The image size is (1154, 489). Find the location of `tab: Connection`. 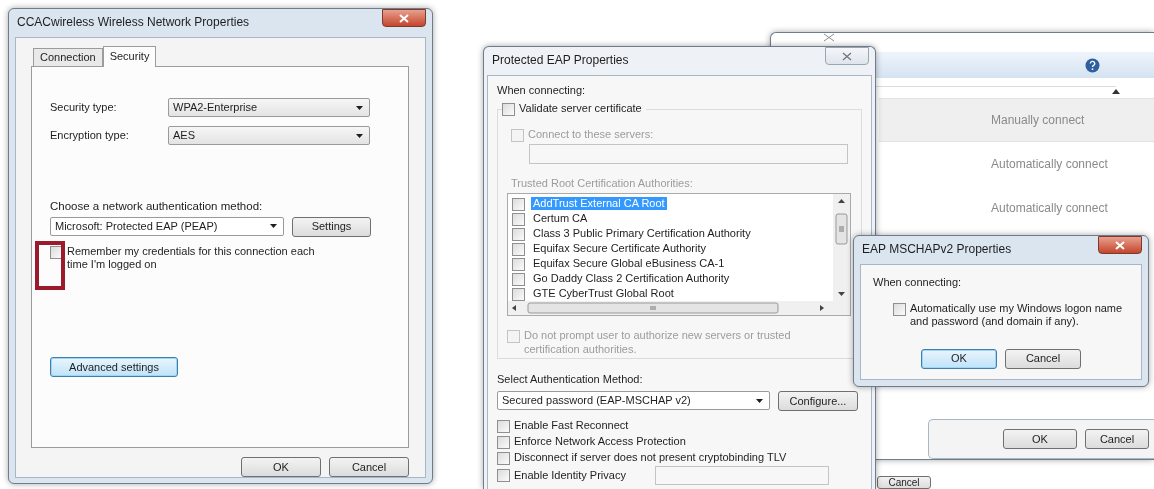

tab: Connection is located at coordinates (68, 57).